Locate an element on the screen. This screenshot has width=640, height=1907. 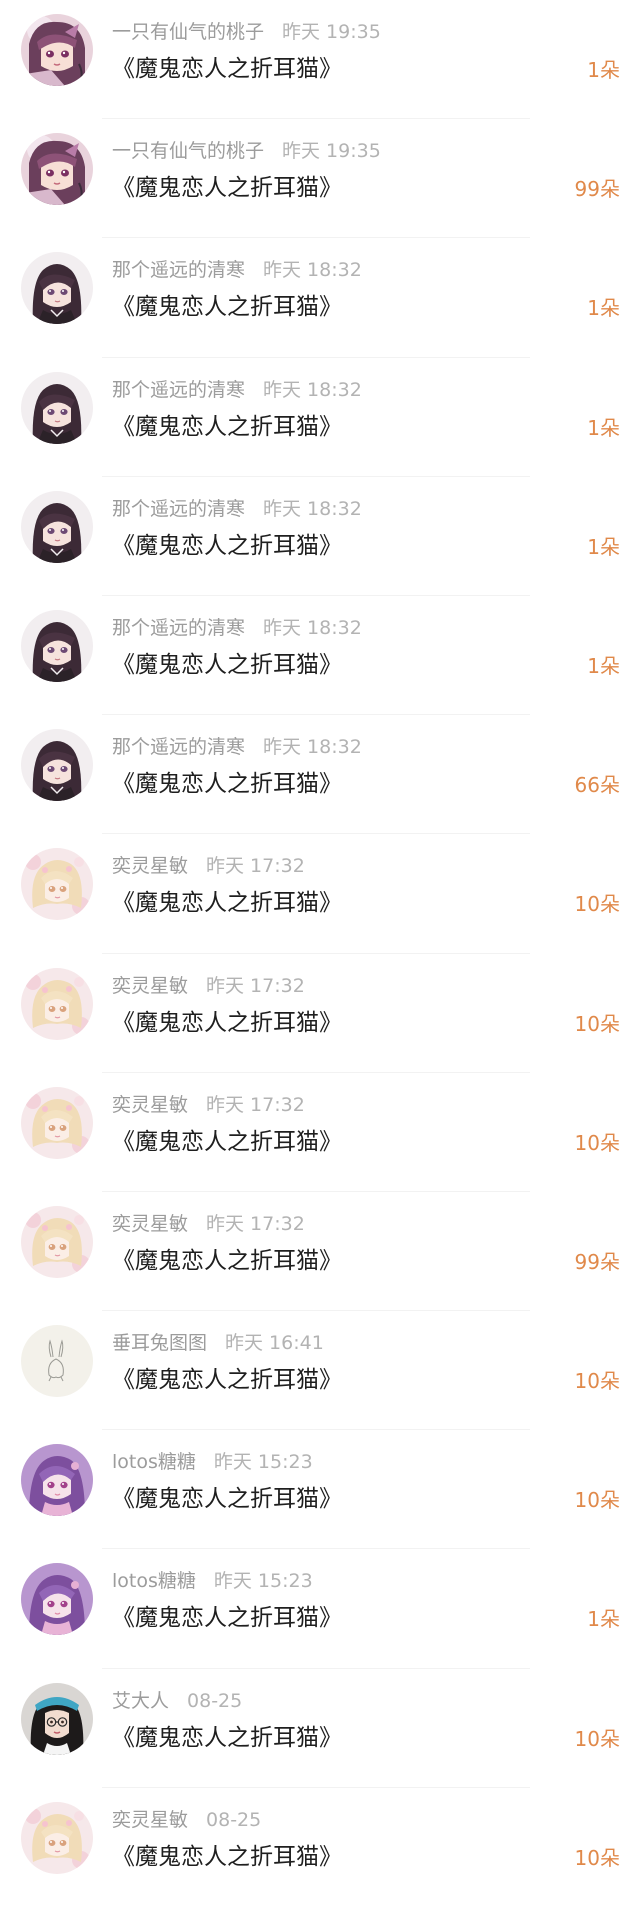
gift-record-row: 奕灵星敏 昨天 17:32 《魔鬼恋人之折耳猫》 99朵 is located at coordinates (320, 1252).